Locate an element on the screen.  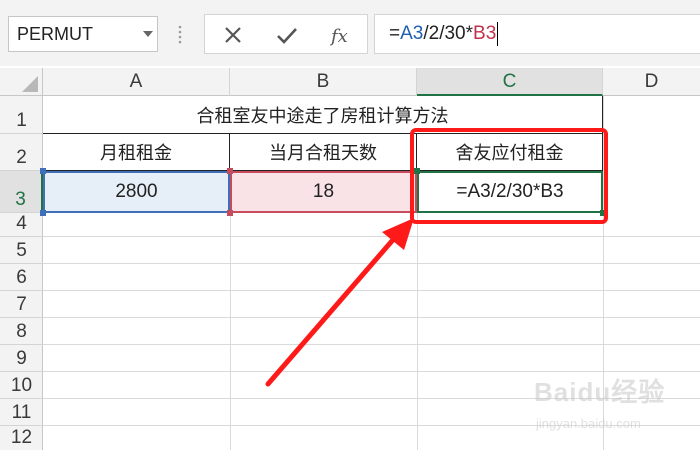
baidu-watermark: Baidu经验 jingyan.baidu.com is located at coordinates (614, 407).